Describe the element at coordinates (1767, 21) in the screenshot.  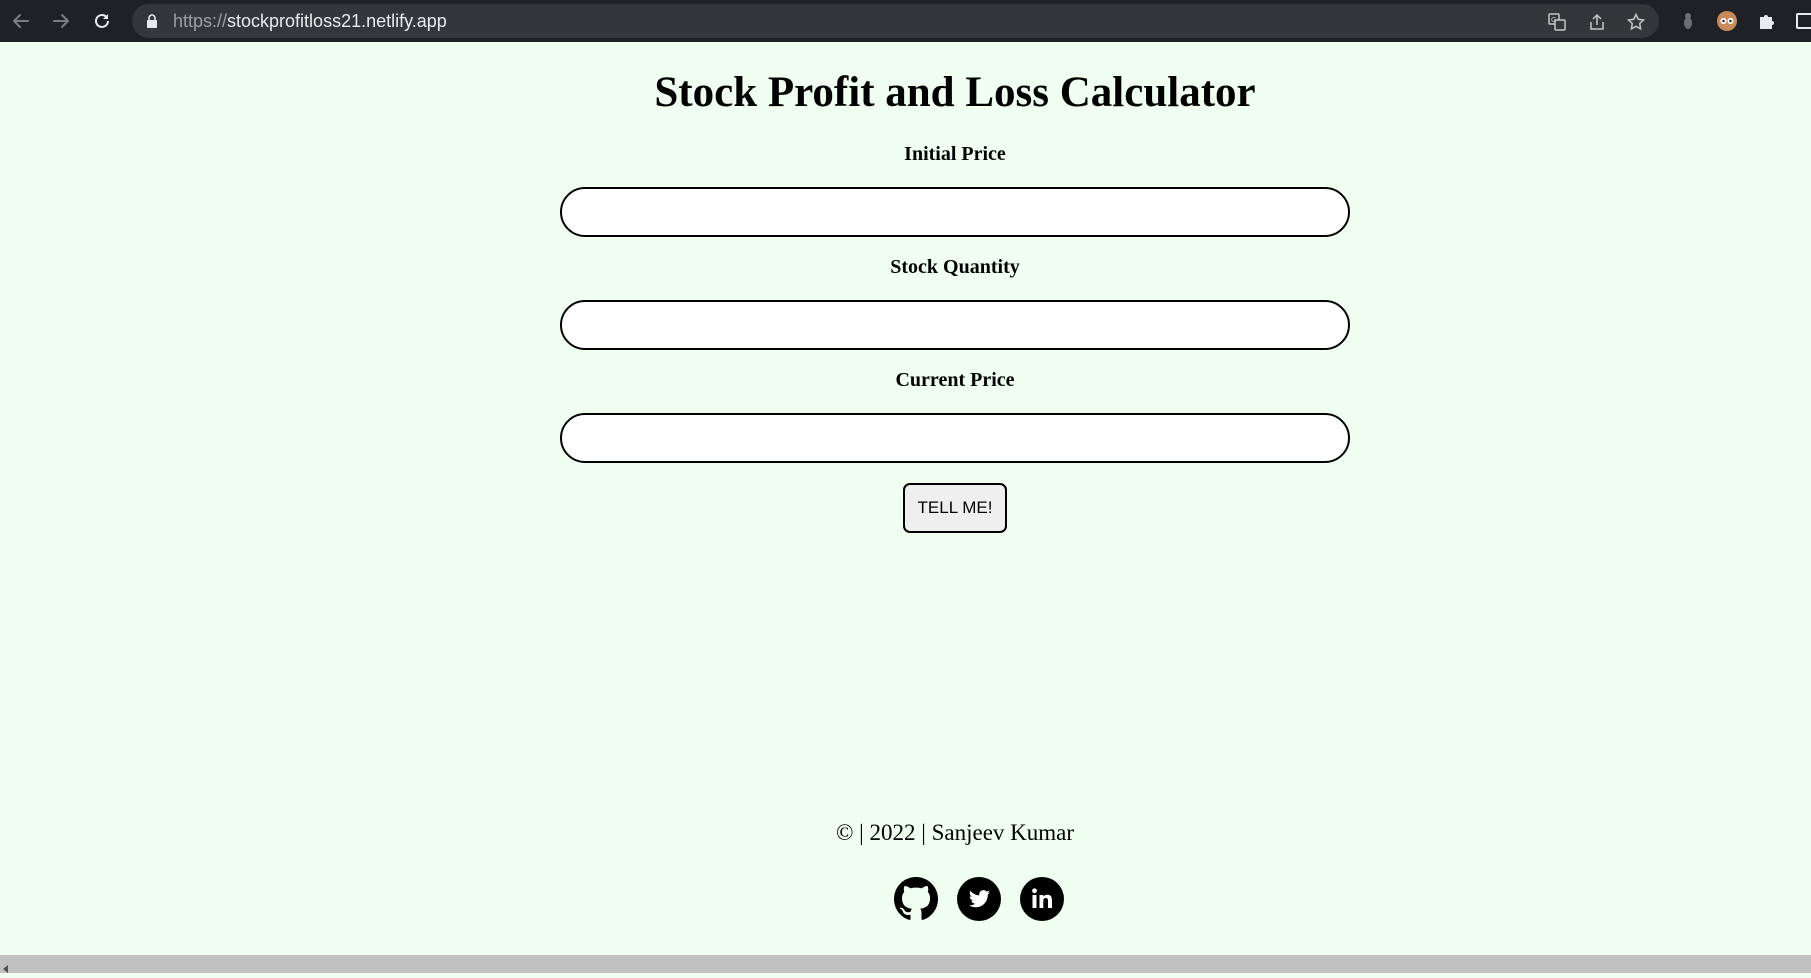
I see `puzzle-icon` at that location.